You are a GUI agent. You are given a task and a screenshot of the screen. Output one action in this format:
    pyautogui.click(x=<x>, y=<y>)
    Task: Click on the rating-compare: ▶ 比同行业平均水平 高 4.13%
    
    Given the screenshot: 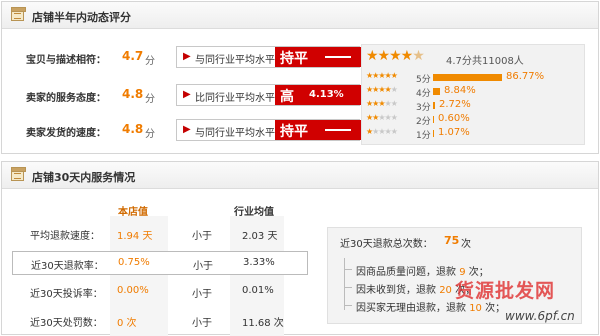 What is the action you would take?
    pyautogui.click(x=268, y=95)
    